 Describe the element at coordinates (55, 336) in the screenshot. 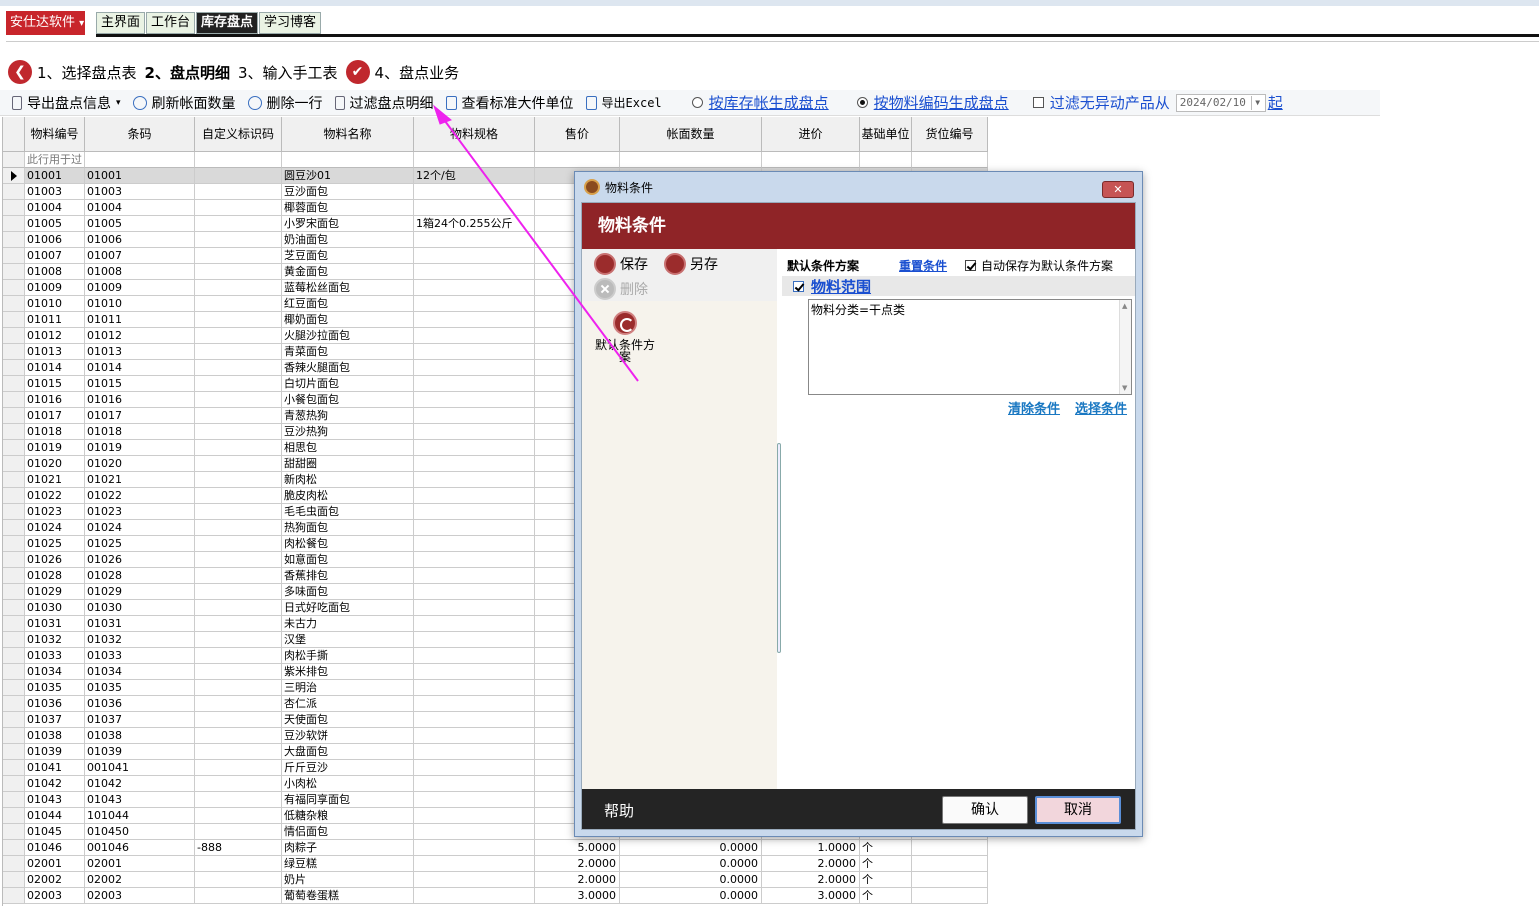

I see `table-cell: 01012` at that location.